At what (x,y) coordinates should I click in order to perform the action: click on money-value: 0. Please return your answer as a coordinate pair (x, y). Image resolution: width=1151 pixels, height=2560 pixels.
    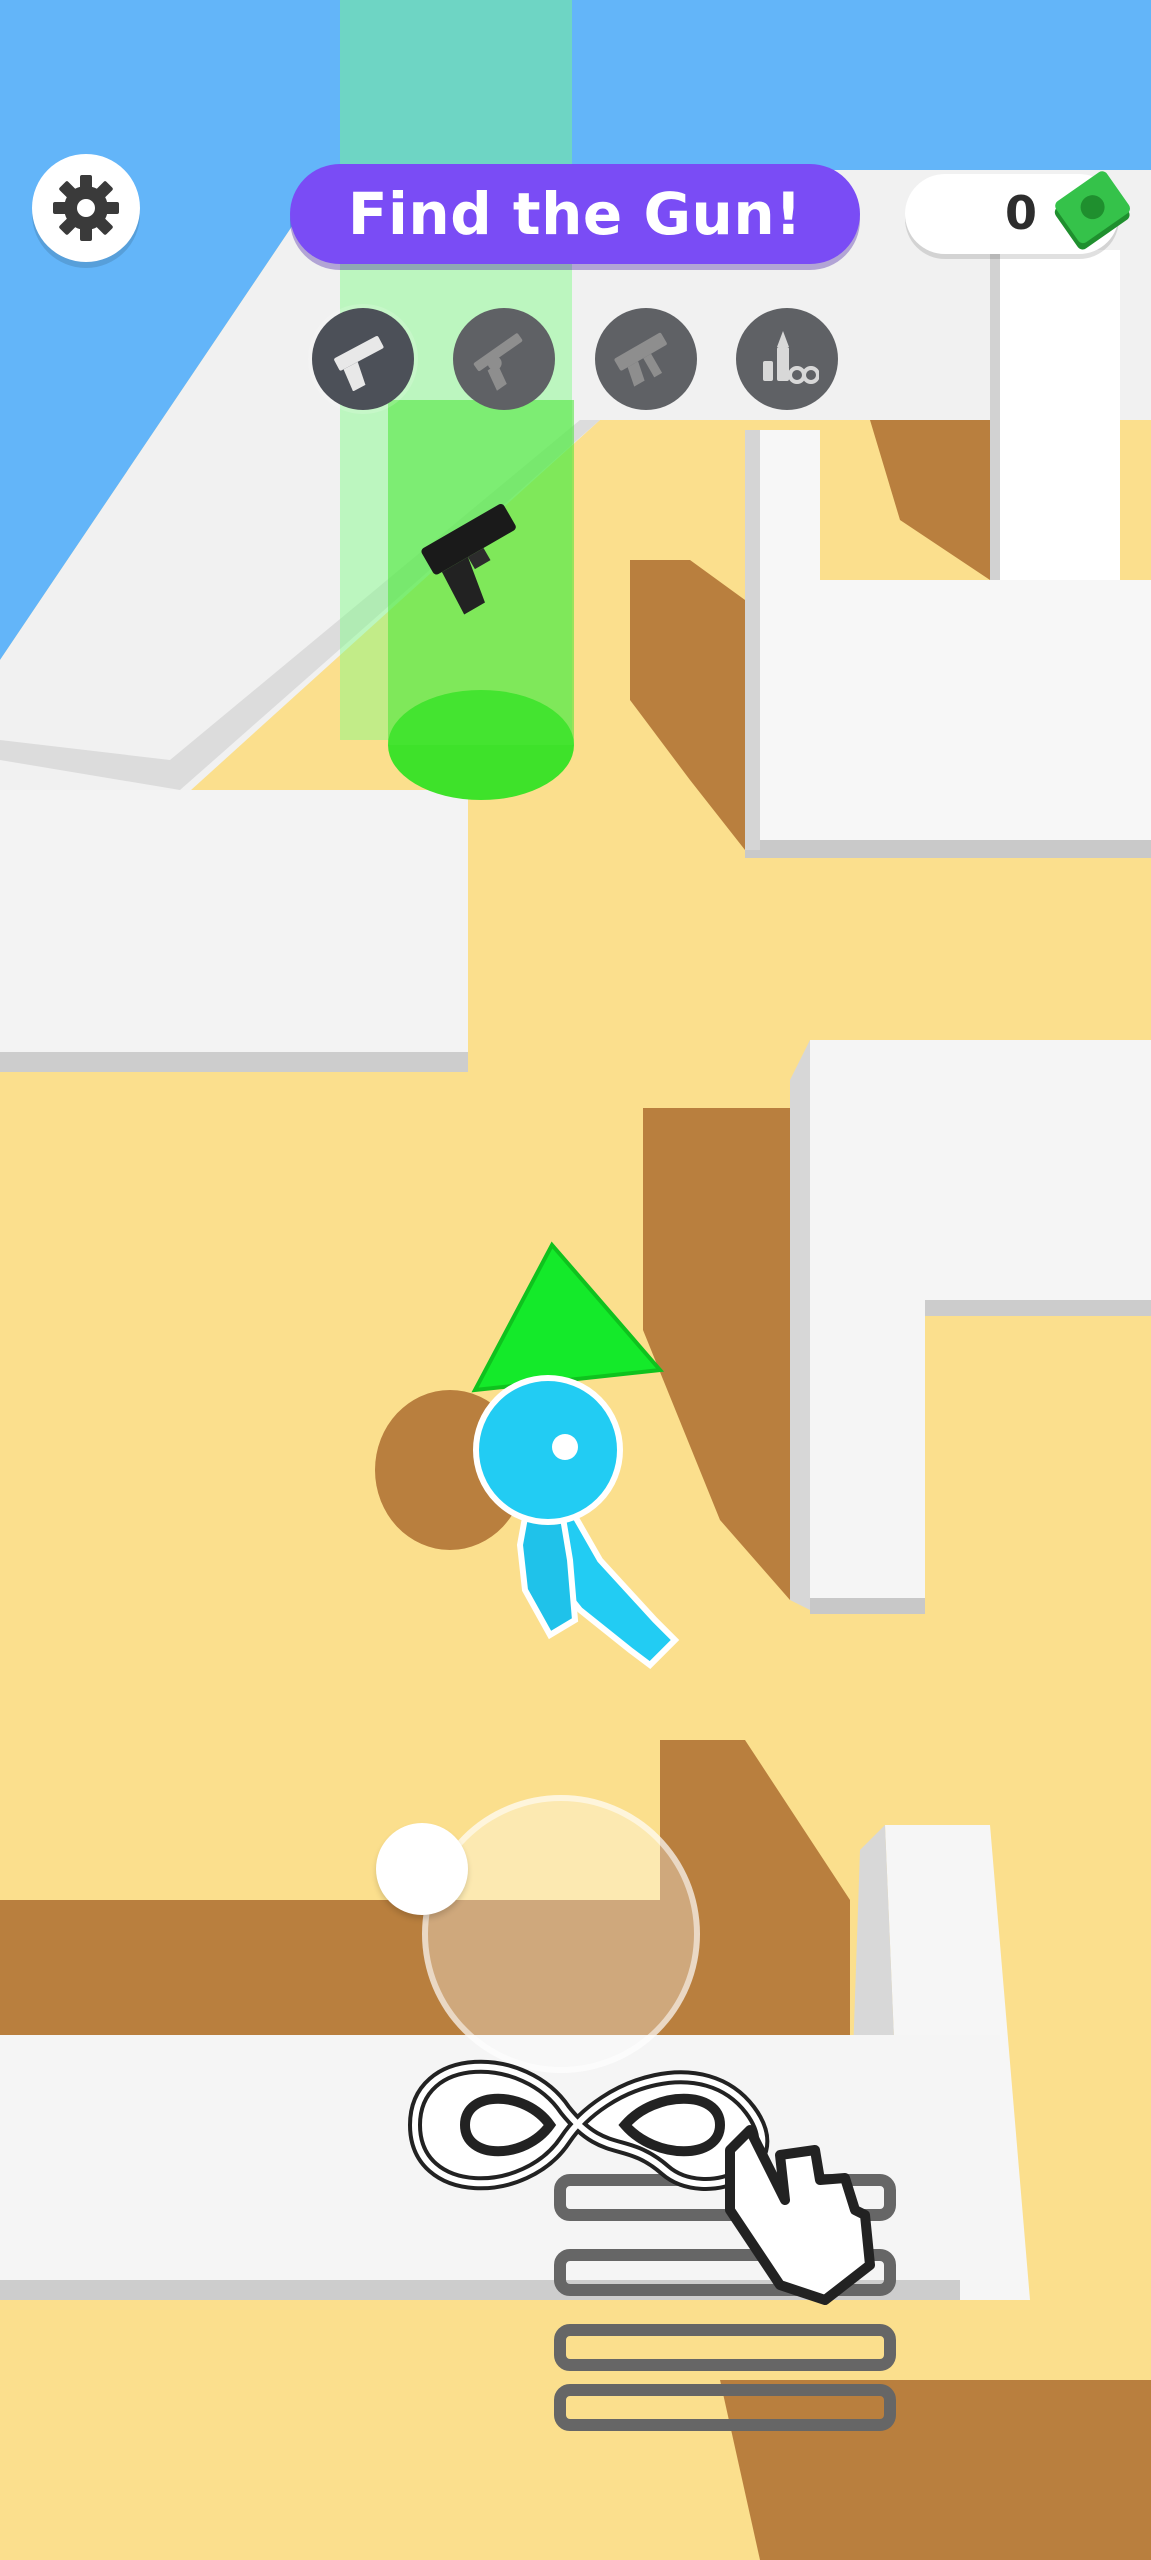
    Looking at the image, I should click on (1021, 213).